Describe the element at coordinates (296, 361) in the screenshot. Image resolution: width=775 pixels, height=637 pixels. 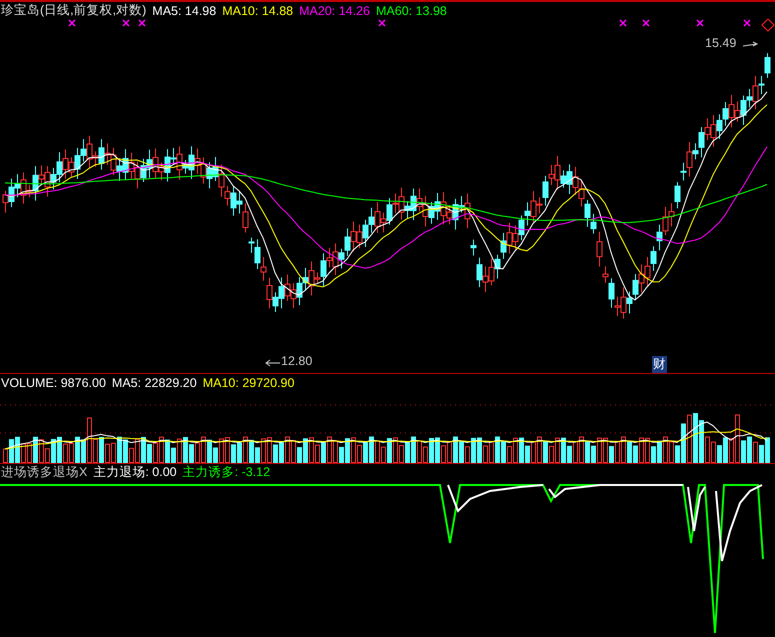
I see `low-price-label: 12.80` at that location.